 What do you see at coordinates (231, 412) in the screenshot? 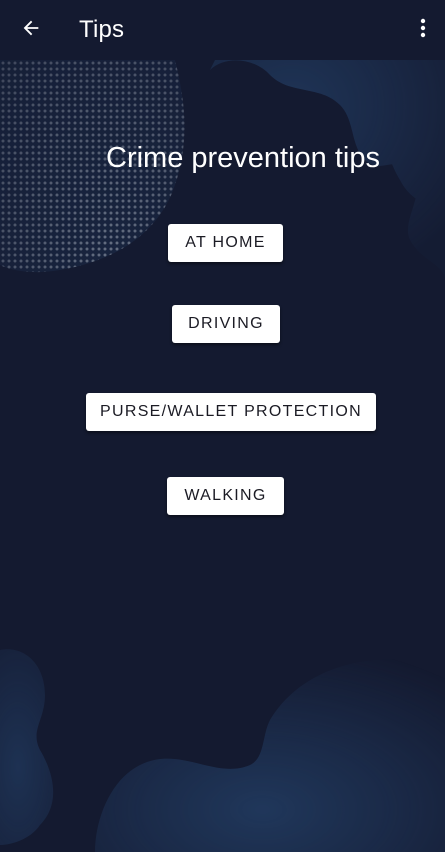
I see `purse-wallet-protection-button: PURSE/WALLET PROTECTION` at bounding box center [231, 412].